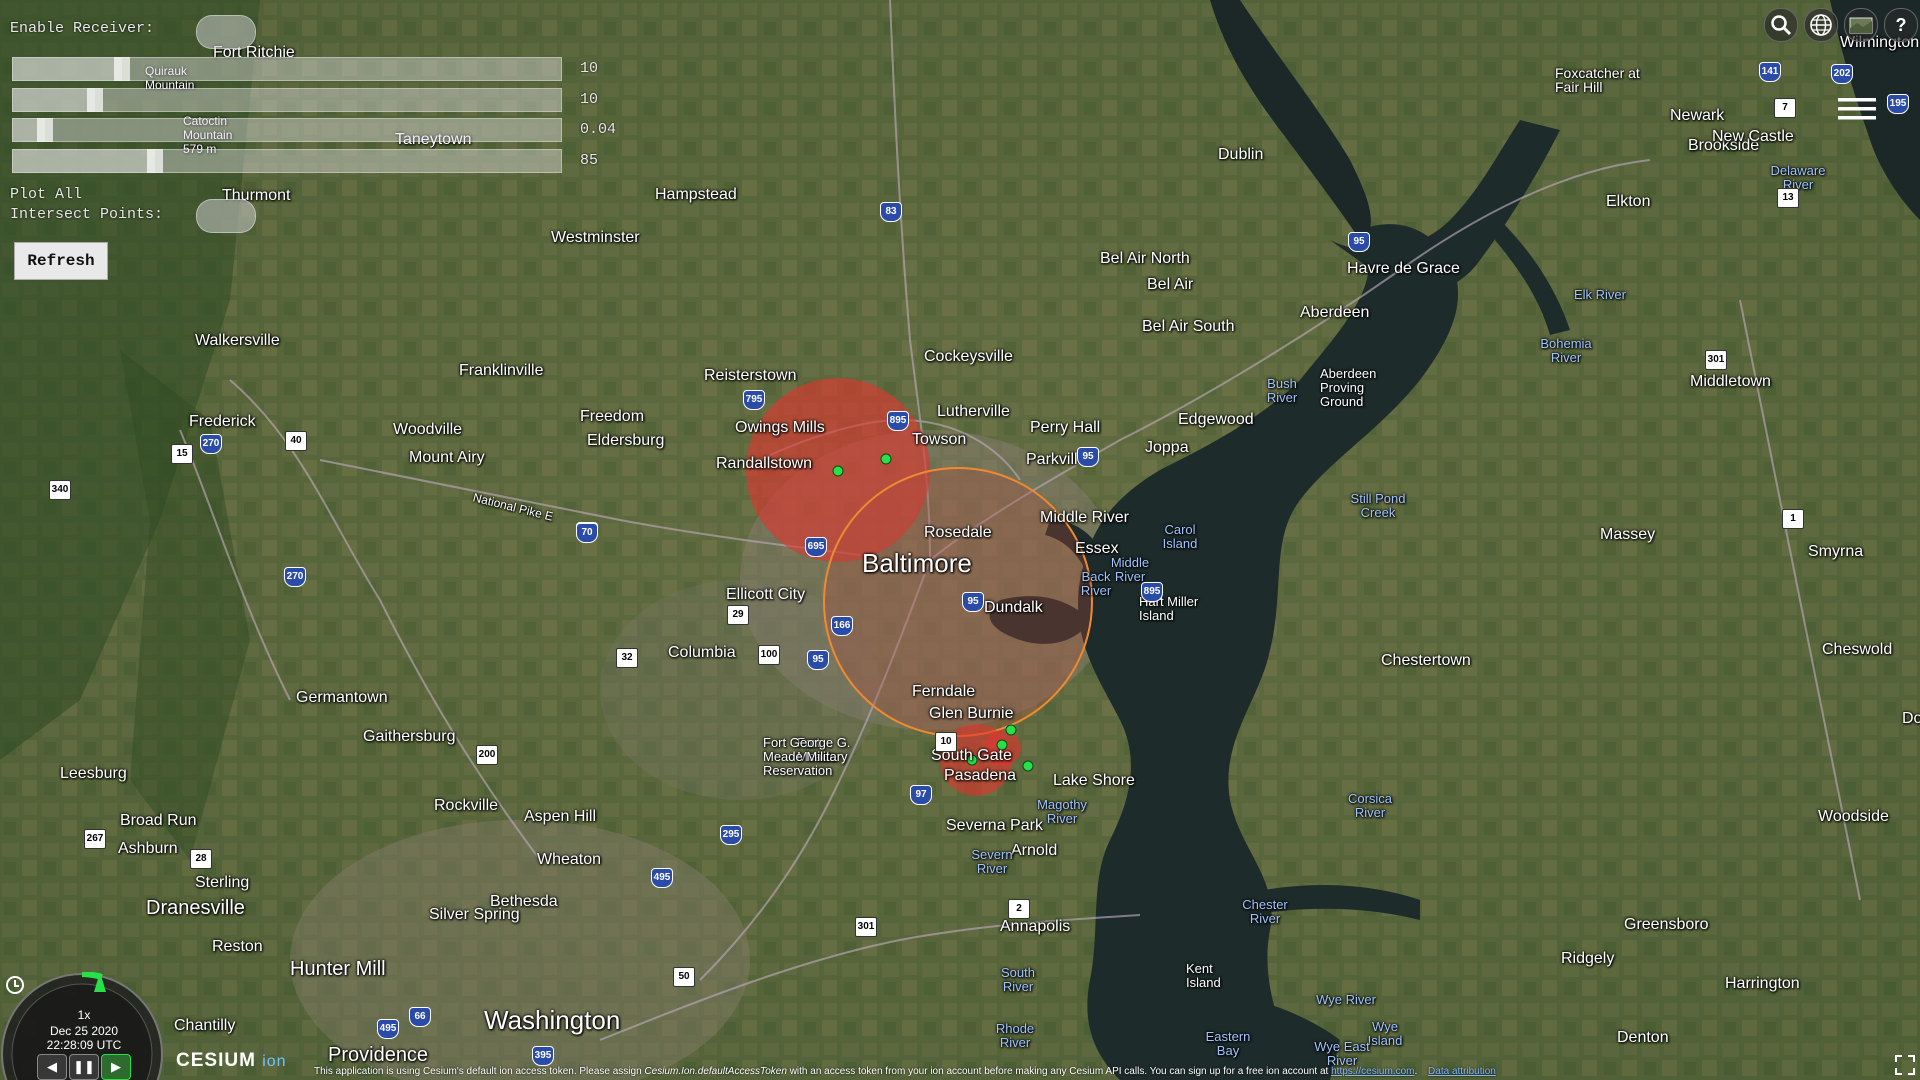 Image resolution: width=1920 pixels, height=1080 pixels. What do you see at coordinates (1462, 1071) in the screenshot?
I see `data-attribution-link: Data attribution` at bounding box center [1462, 1071].